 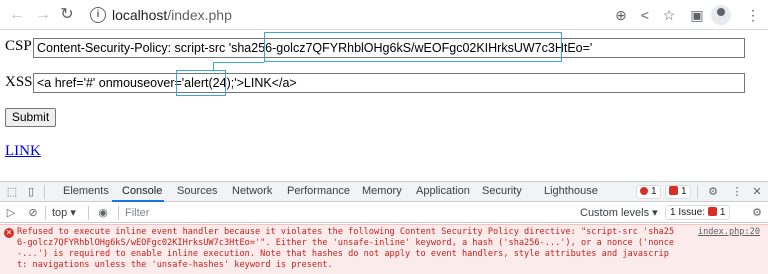 What do you see at coordinates (713, 192) in the screenshot?
I see `gear-icon: ⚙` at bounding box center [713, 192].